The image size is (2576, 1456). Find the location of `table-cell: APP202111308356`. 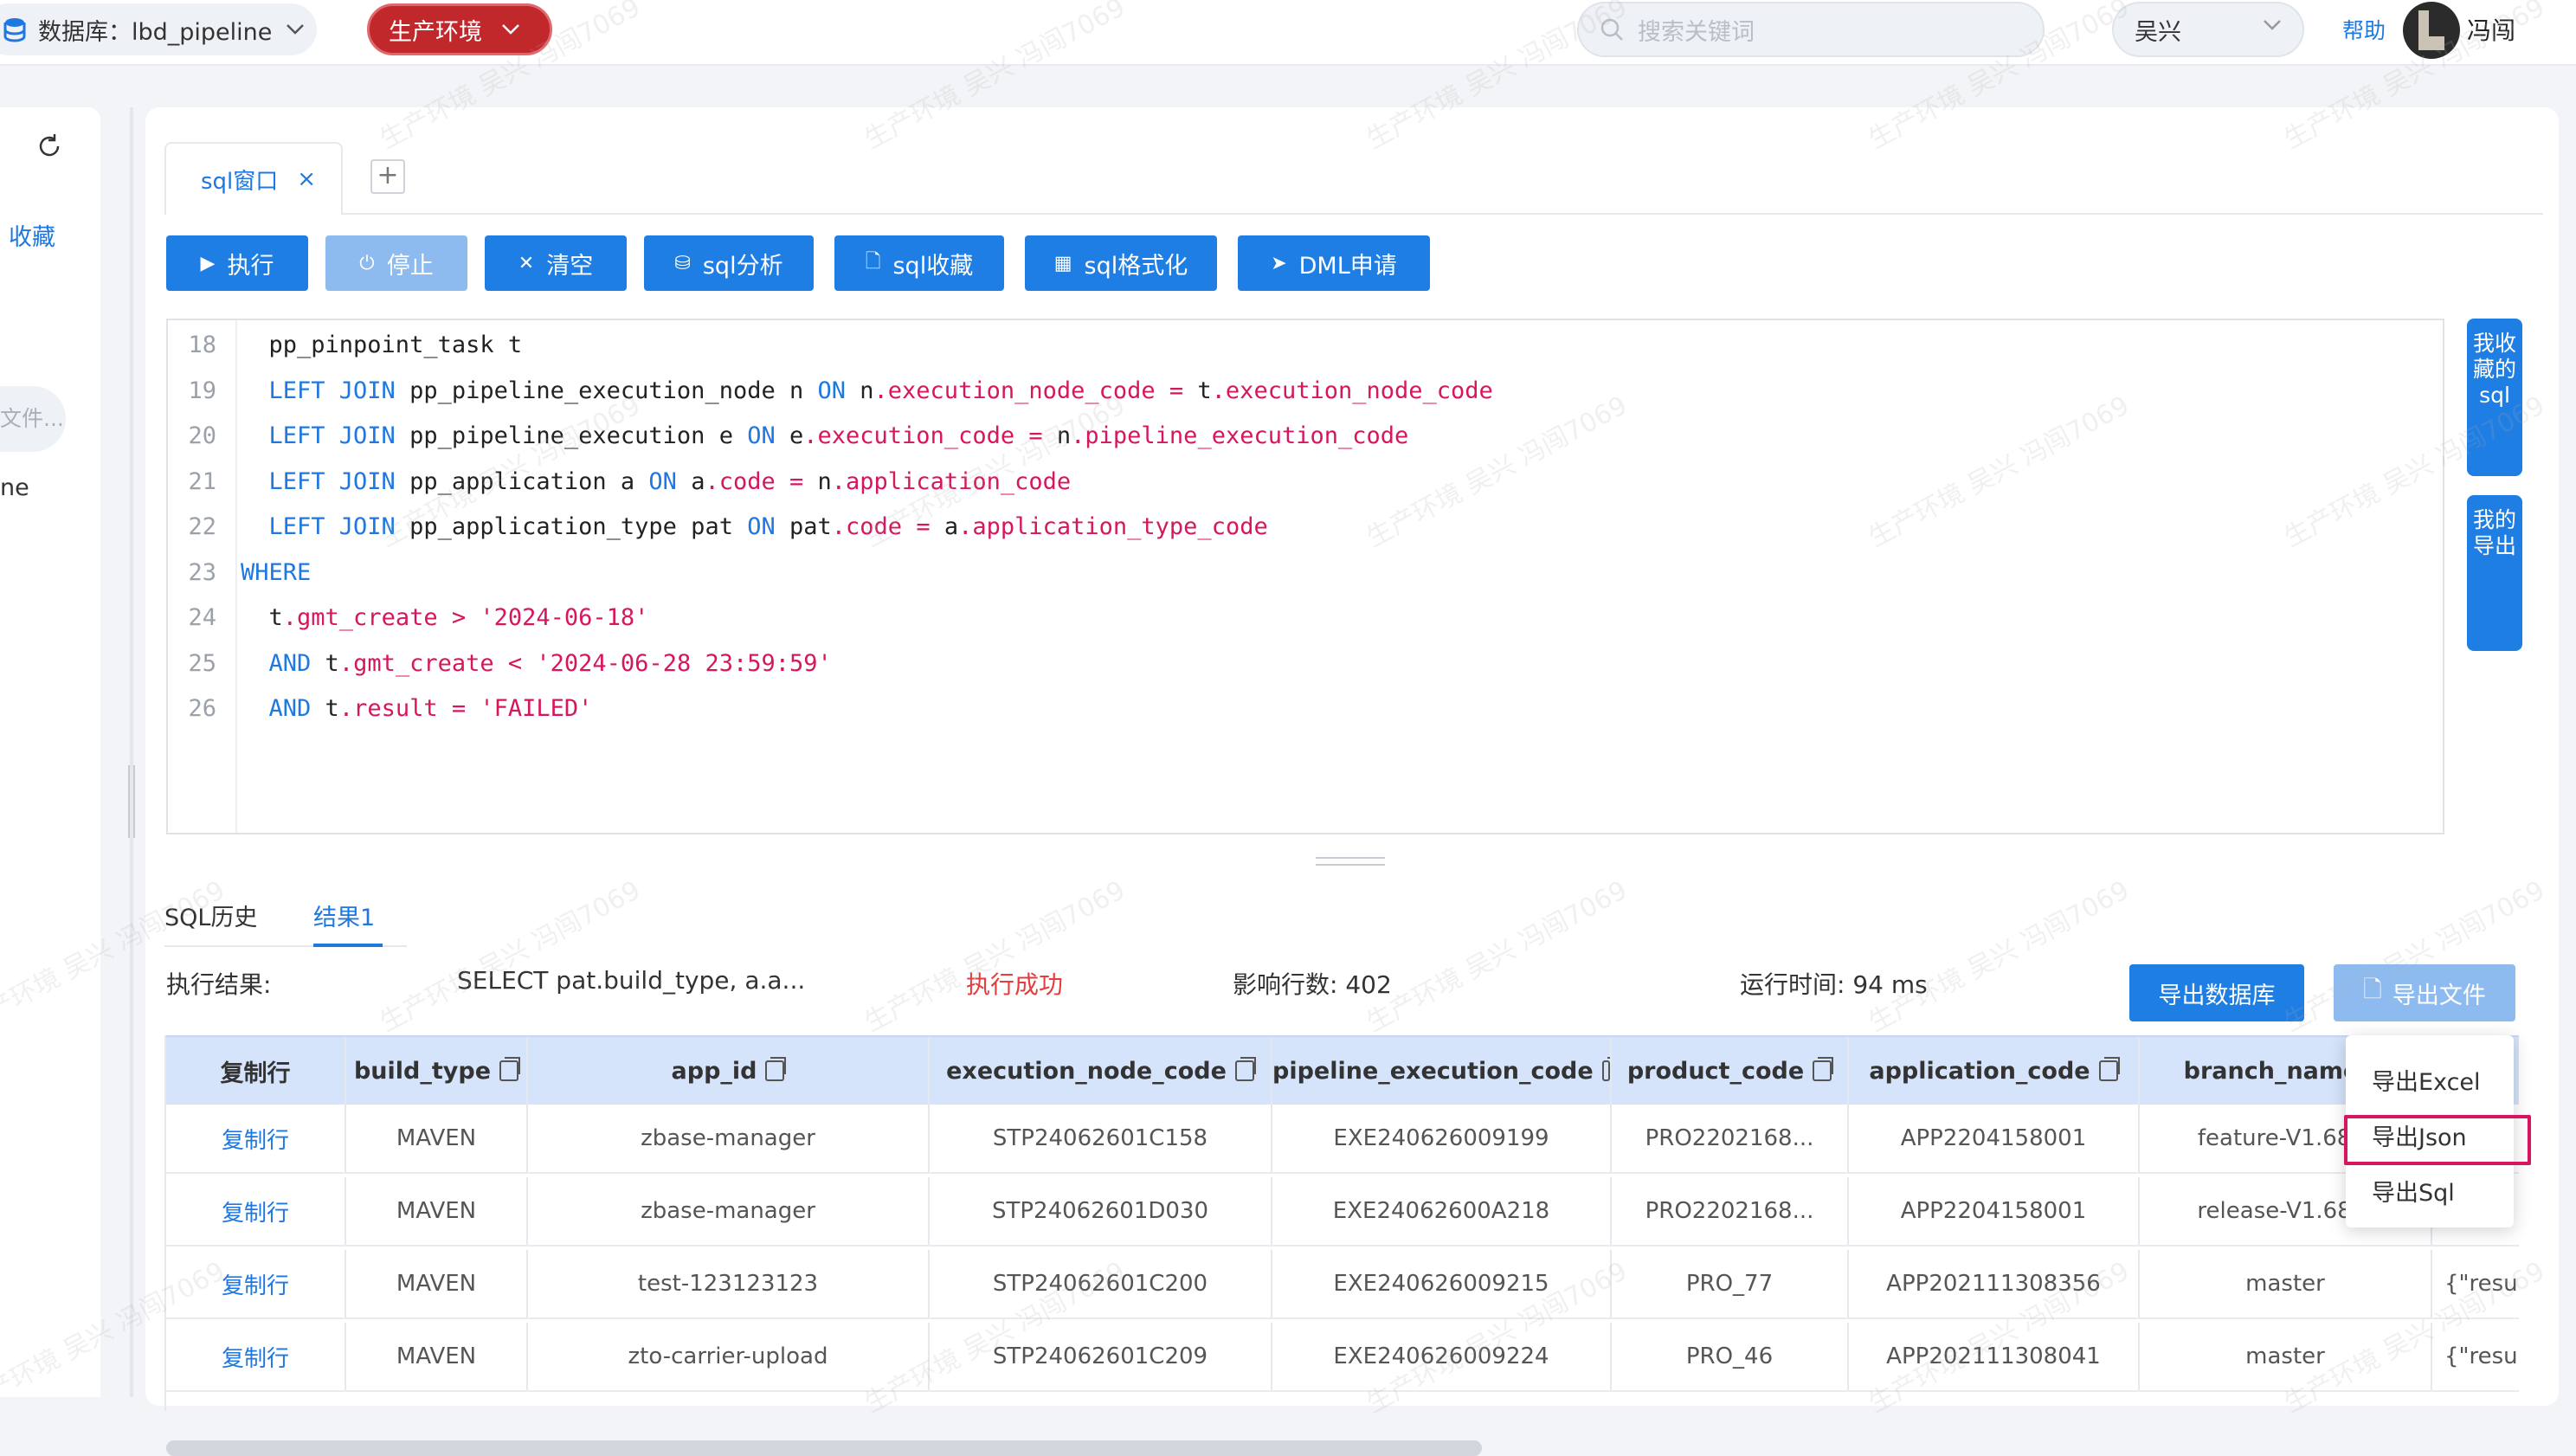

table-cell: APP202111308356 is located at coordinates (1994, 1283).